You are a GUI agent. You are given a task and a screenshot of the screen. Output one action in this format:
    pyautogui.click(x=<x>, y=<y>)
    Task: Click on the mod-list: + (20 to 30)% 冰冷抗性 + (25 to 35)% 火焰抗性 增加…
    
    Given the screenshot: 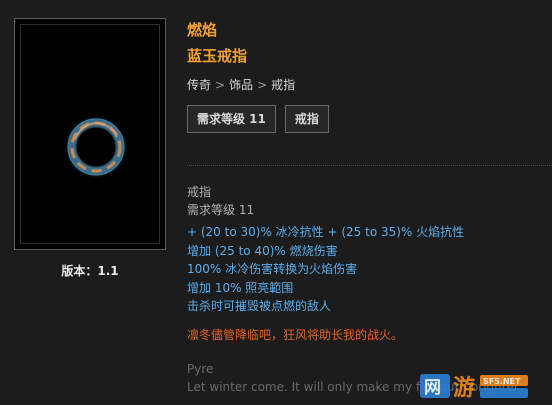 What is the action you would take?
    pyautogui.click(x=367, y=269)
    